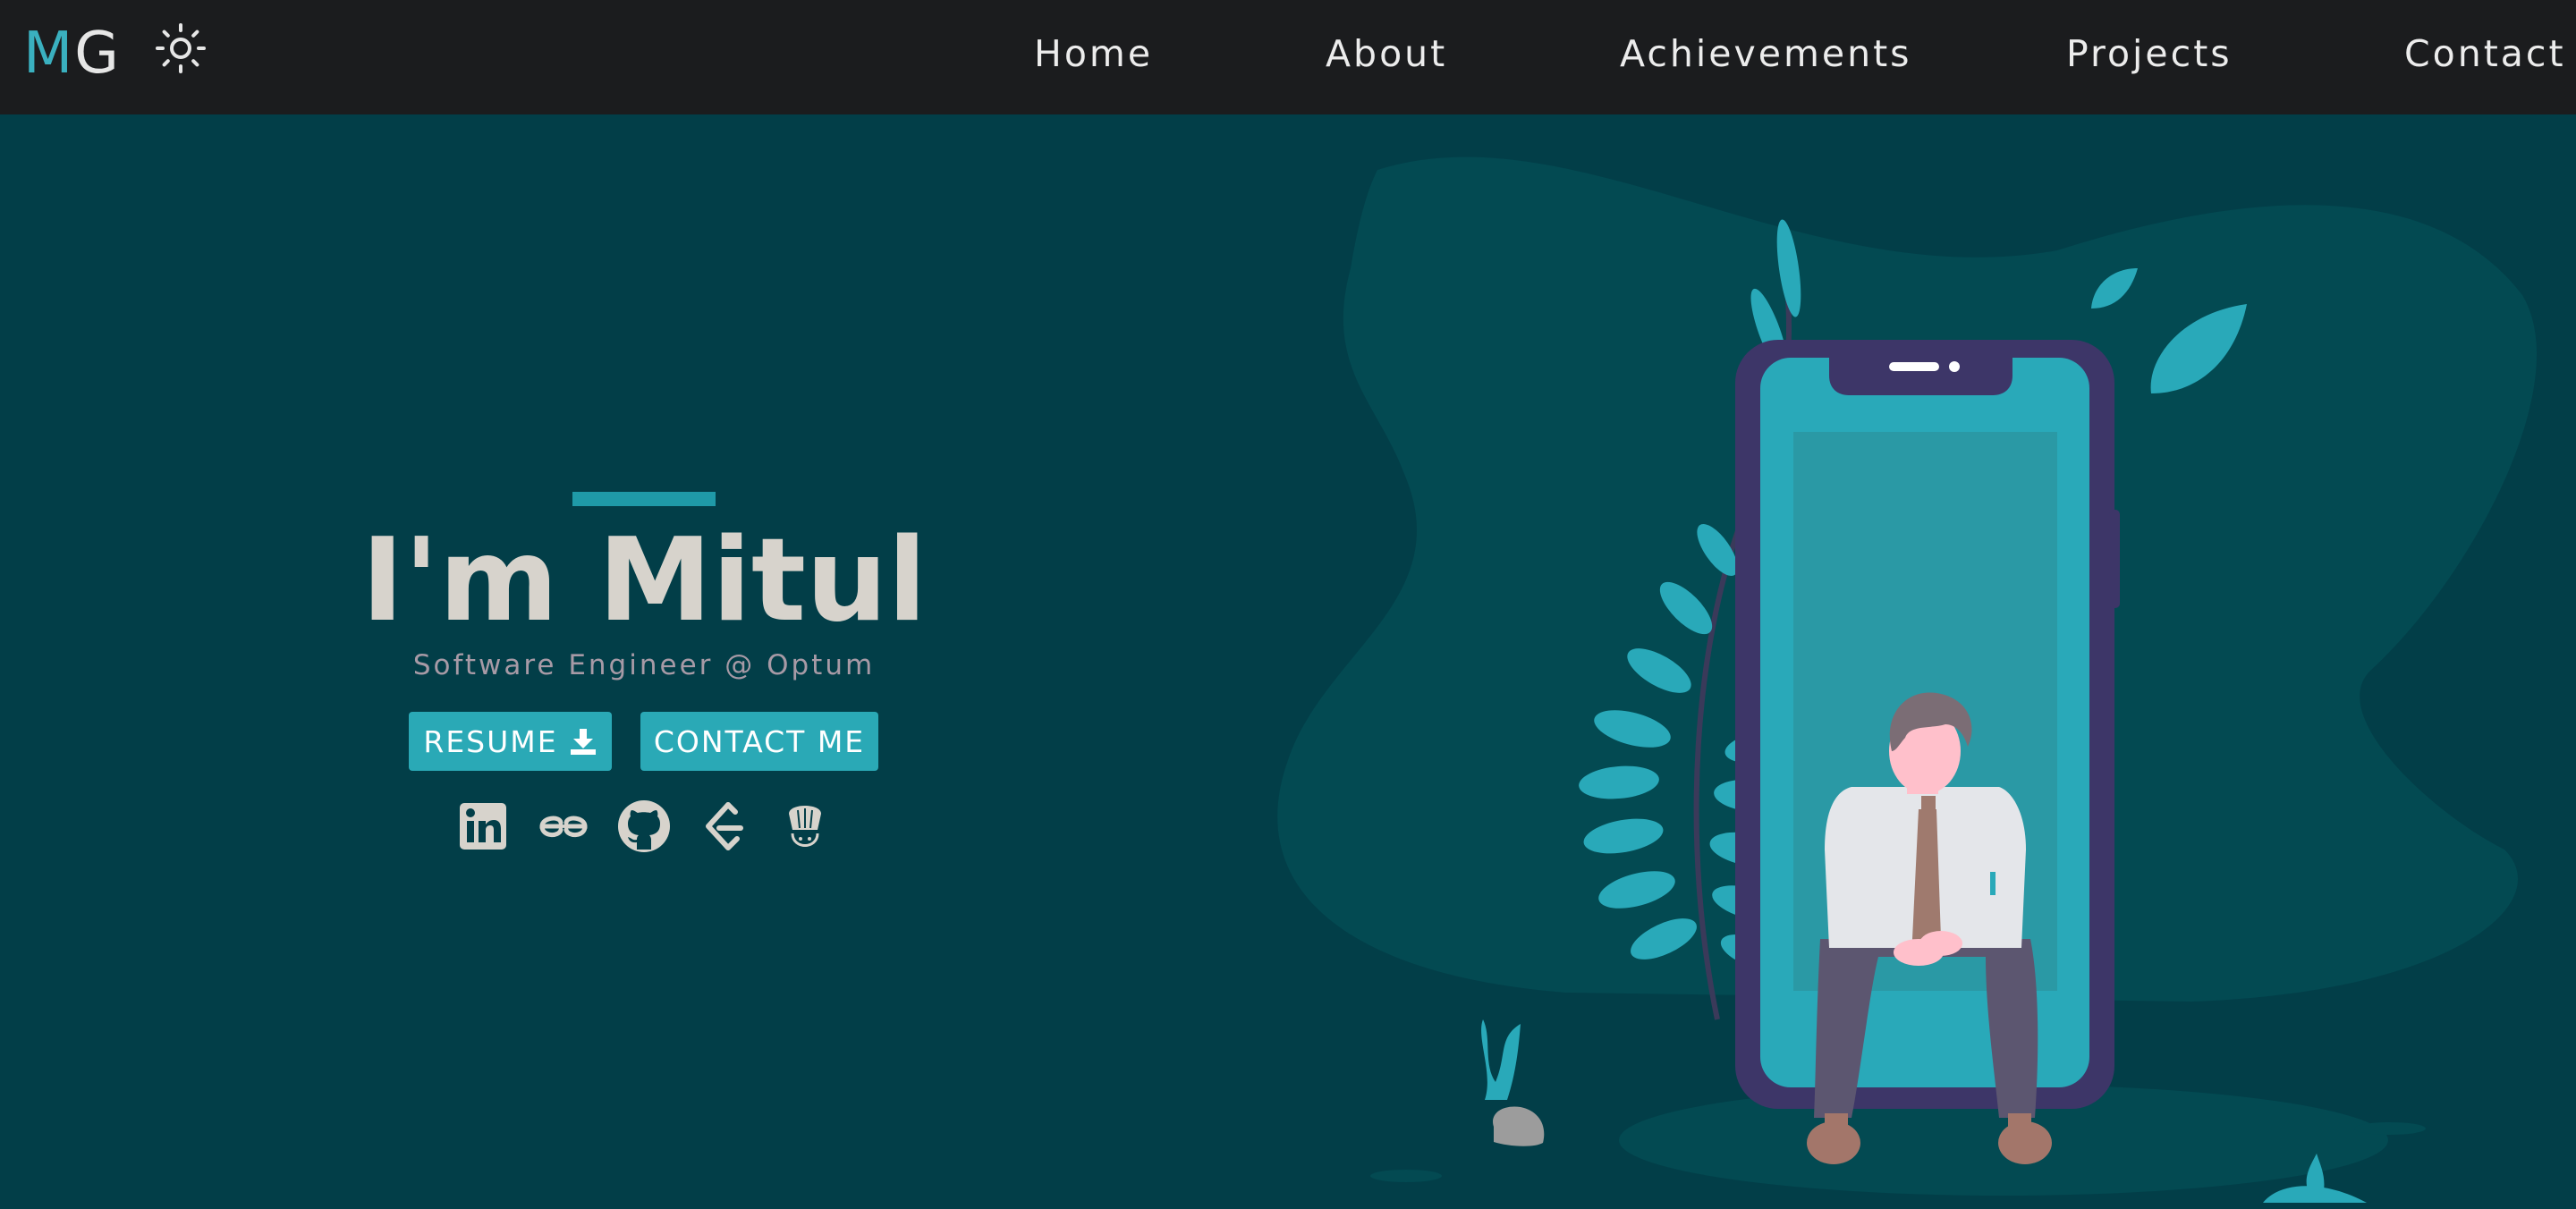 The height and width of the screenshot is (1209, 2576). What do you see at coordinates (644, 499) in the screenshot?
I see `title-accent-bar` at bounding box center [644, 499].